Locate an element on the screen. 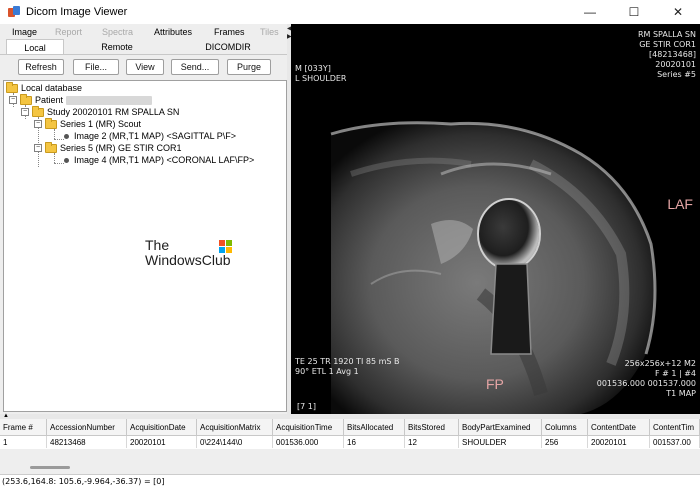 This screenshot has width=700, height=487. tree-node-series-1: − Series 1 (MR) Scout is located at coordinates (88, 123).